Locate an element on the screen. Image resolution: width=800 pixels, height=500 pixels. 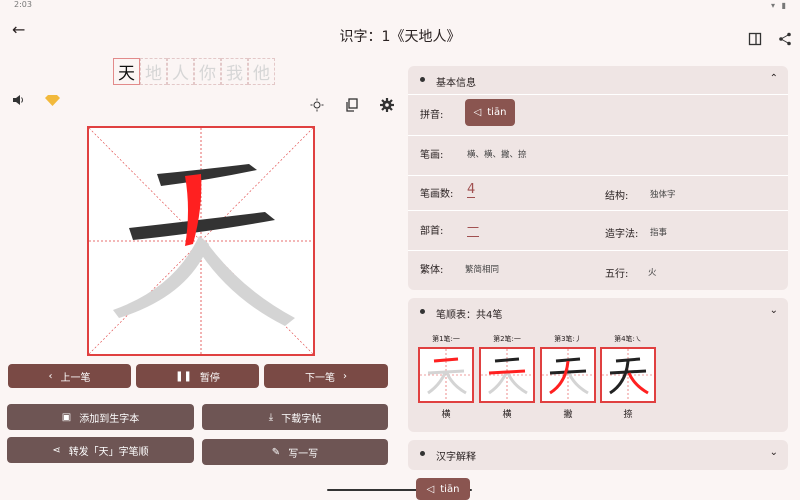
stroke-animation is located at coordinates (201, 241).